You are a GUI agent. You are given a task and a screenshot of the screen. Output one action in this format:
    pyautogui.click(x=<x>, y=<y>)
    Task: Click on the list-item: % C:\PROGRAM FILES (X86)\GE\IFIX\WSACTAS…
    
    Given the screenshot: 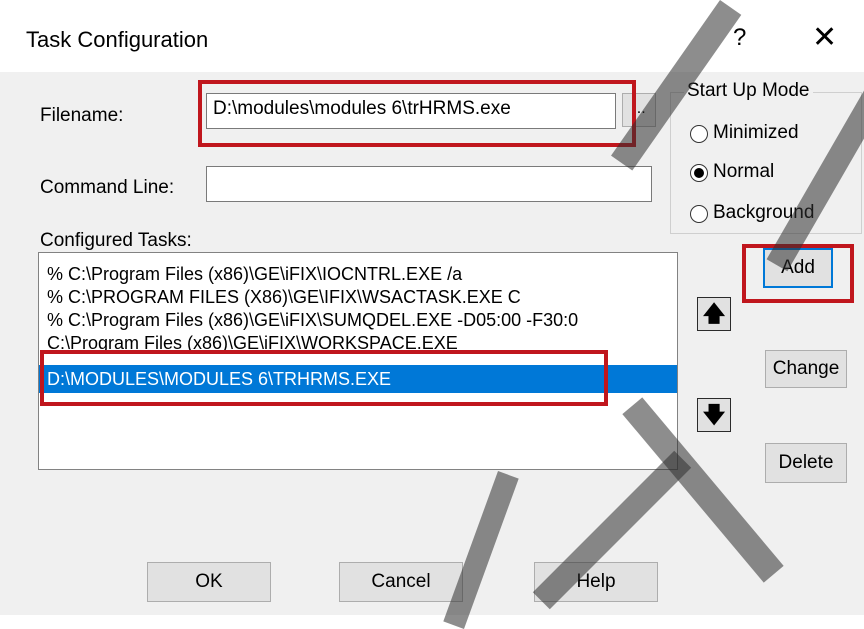 What is the action you would take?
    pyautogui.click(x=358, y=297)
    